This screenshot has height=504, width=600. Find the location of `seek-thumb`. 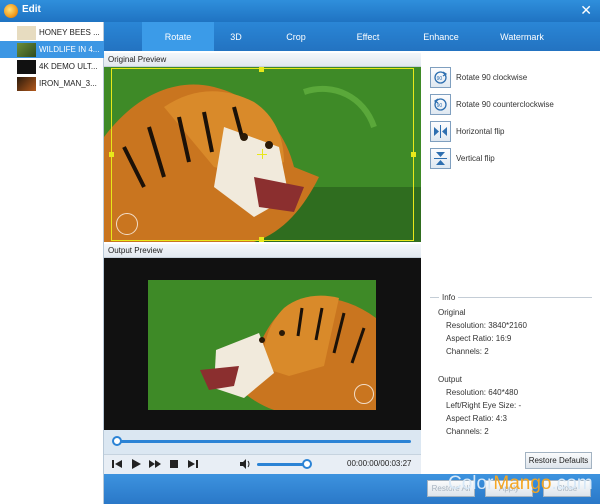

seek-thumb is located at coordinates (117, 441).